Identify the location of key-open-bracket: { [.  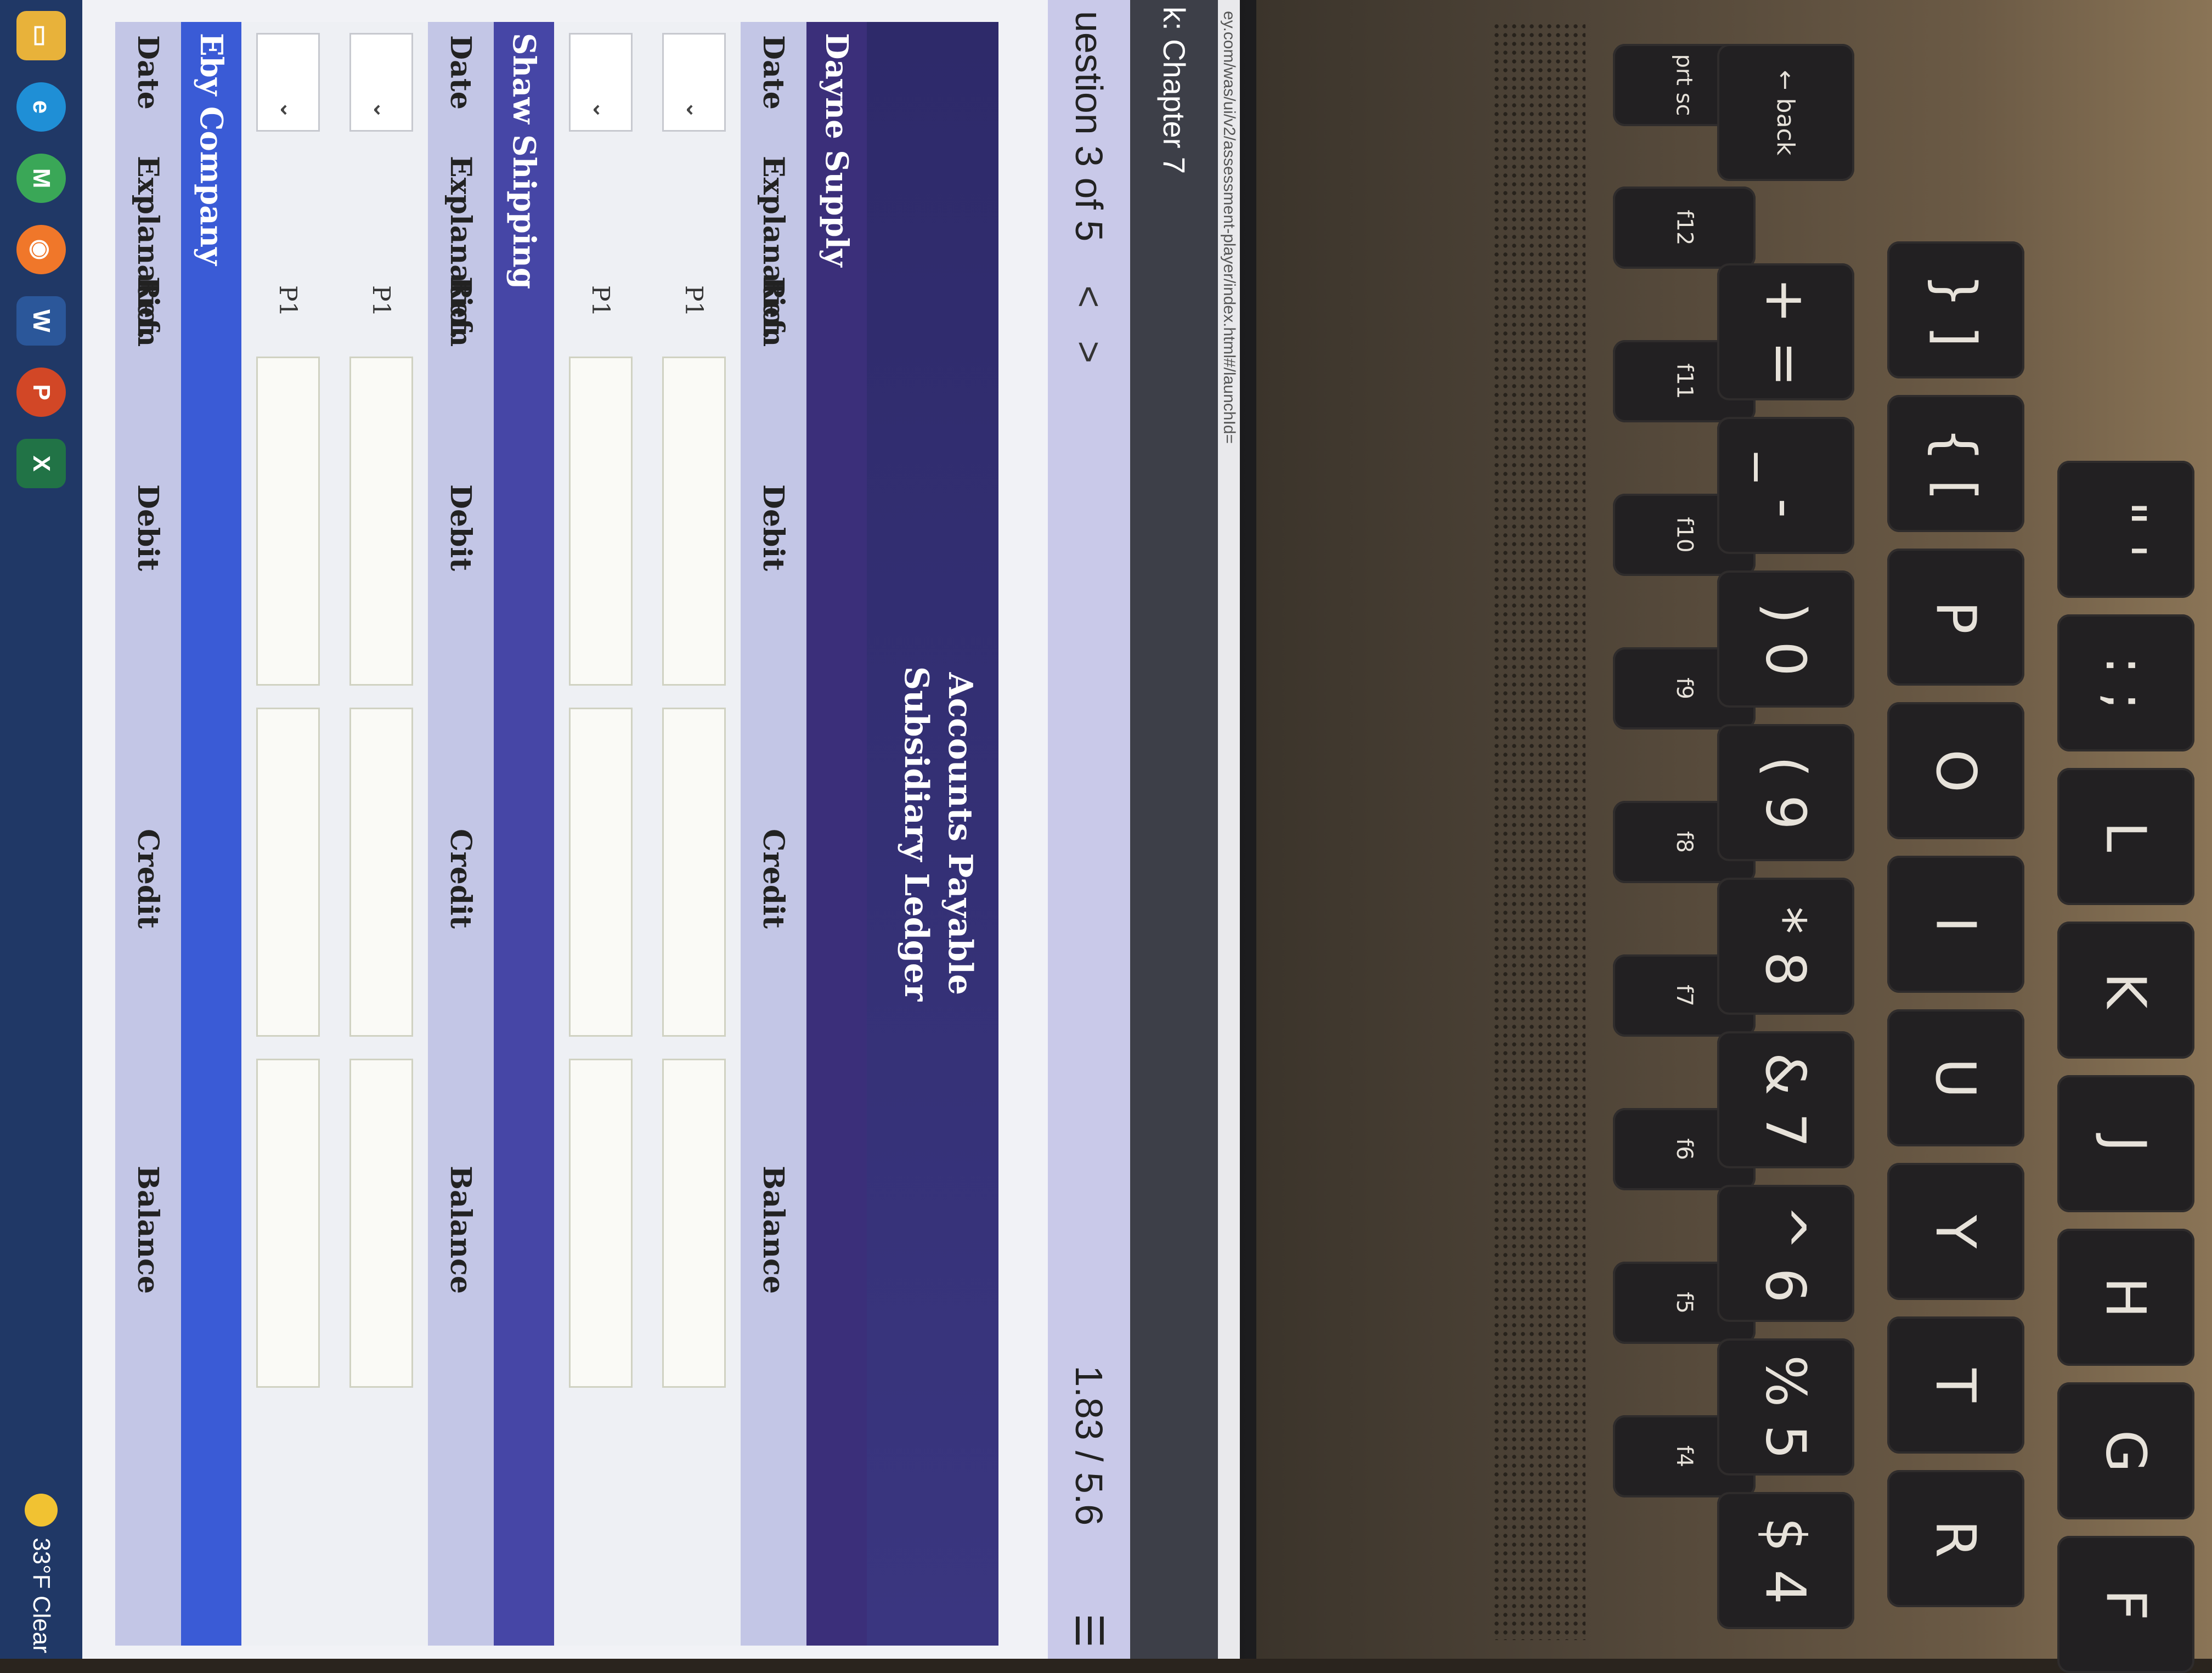
(1956, 463).